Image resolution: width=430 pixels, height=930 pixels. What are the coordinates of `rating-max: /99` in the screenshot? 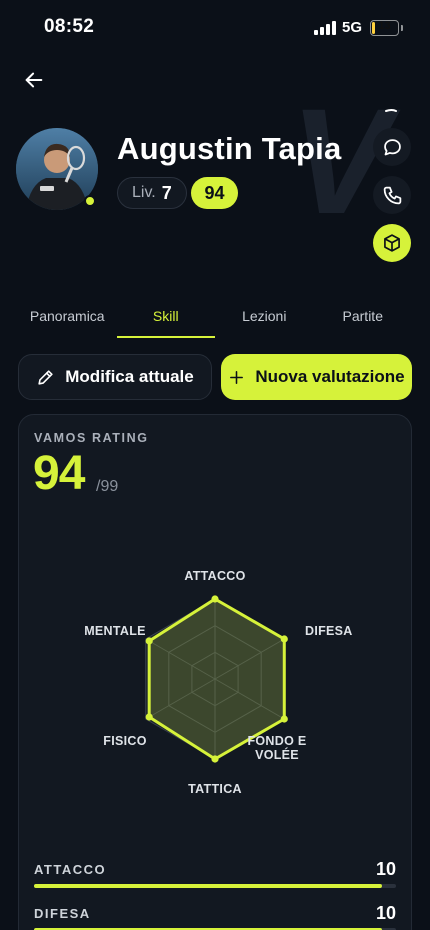 It's located at (107, 486).